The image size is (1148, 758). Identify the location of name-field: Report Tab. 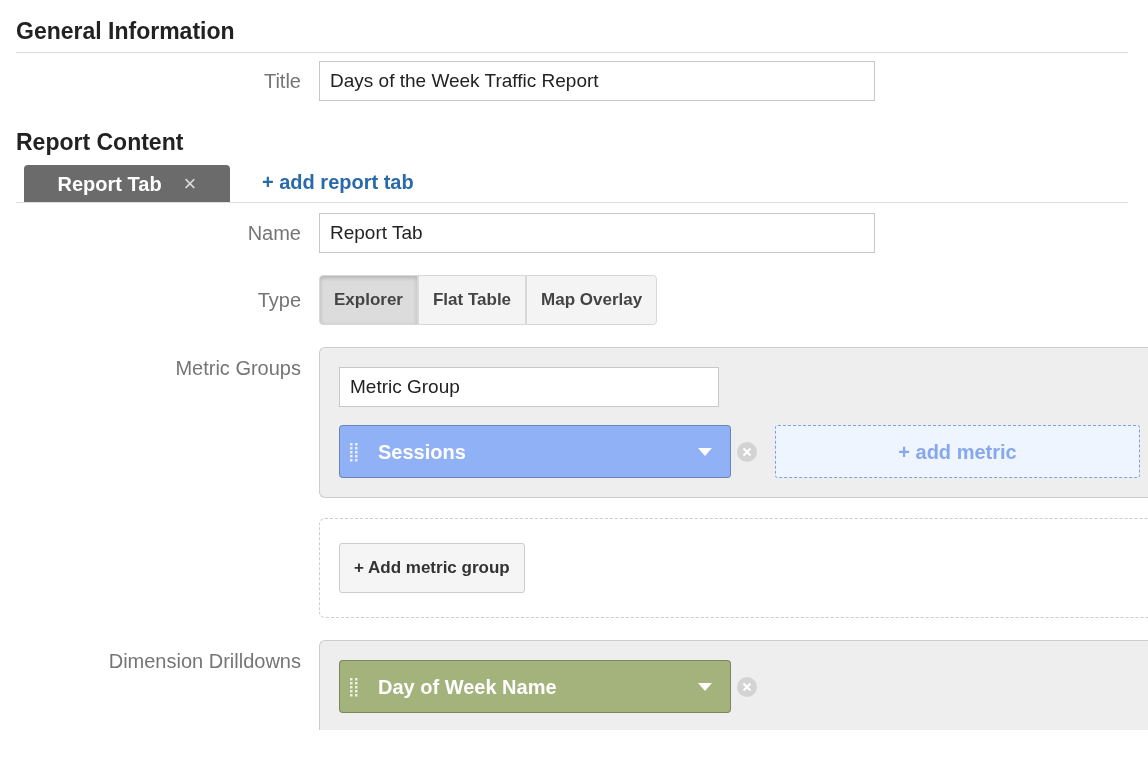
(597, 233).